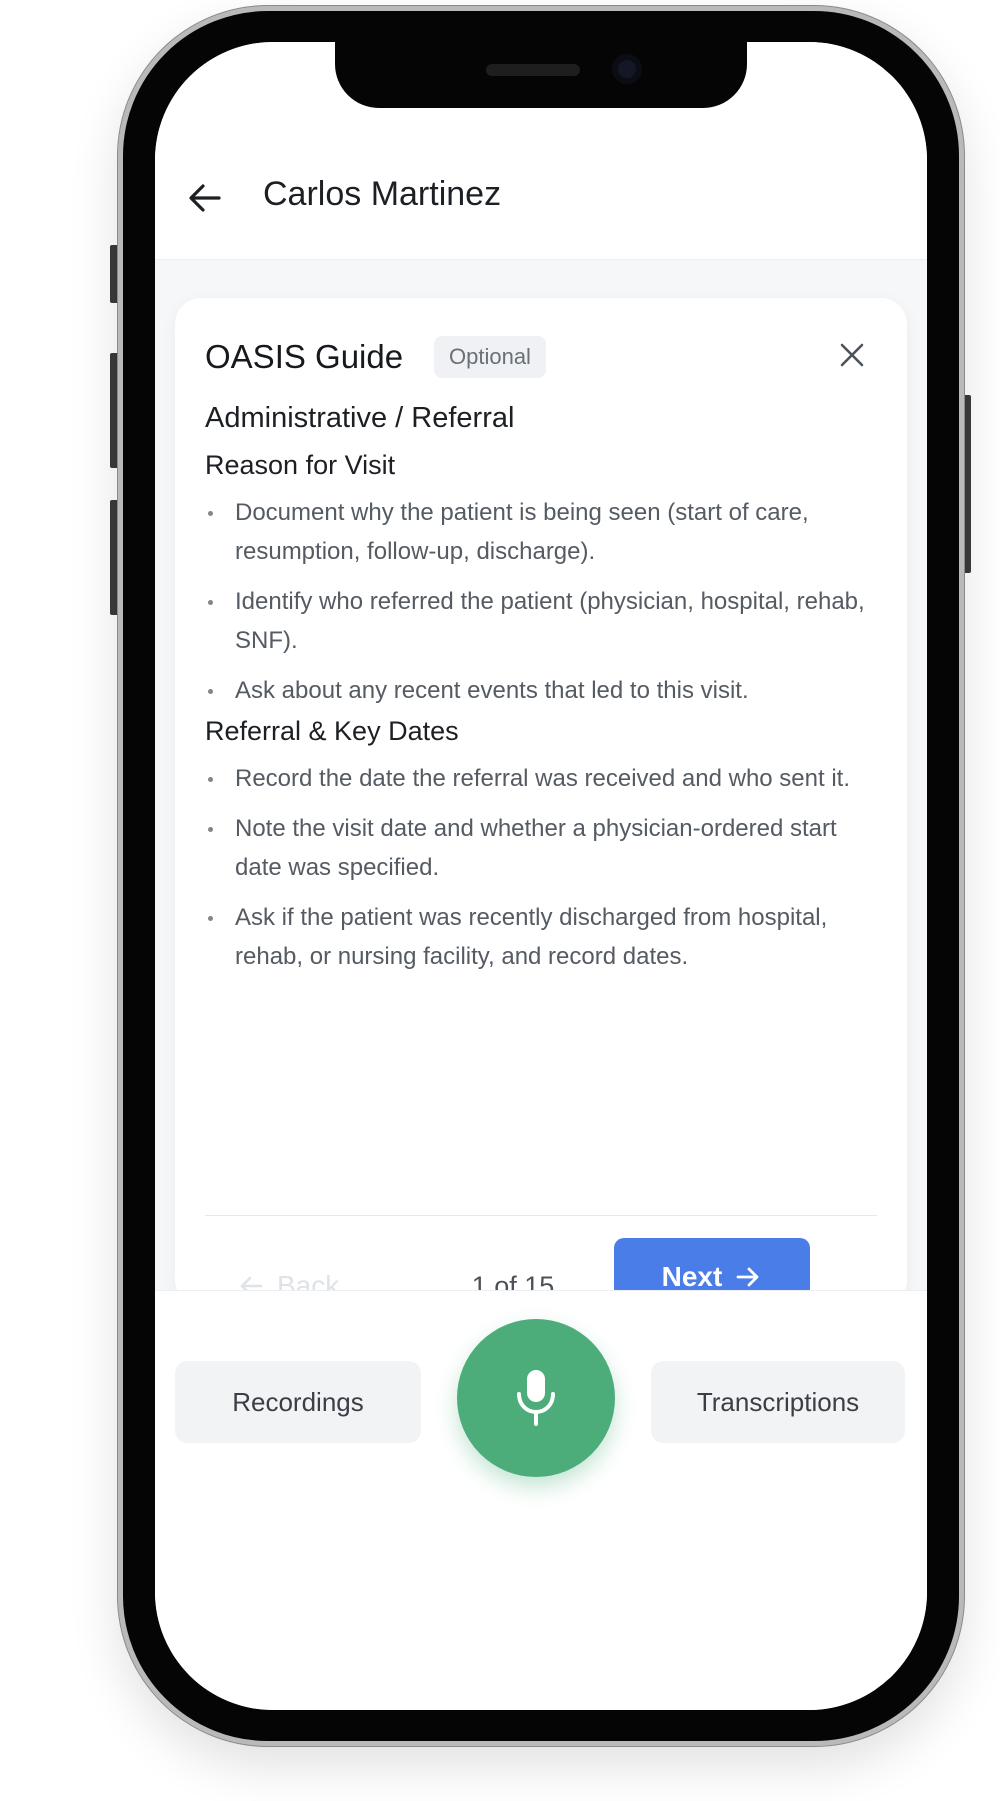 Image resolution: width=1000 pixels, height=1801 pixels. Describe the element at coordinates (300, 465) in the screenshot. I see `subsection-heading-reason-for-visit: Reason for Visit` at that location.